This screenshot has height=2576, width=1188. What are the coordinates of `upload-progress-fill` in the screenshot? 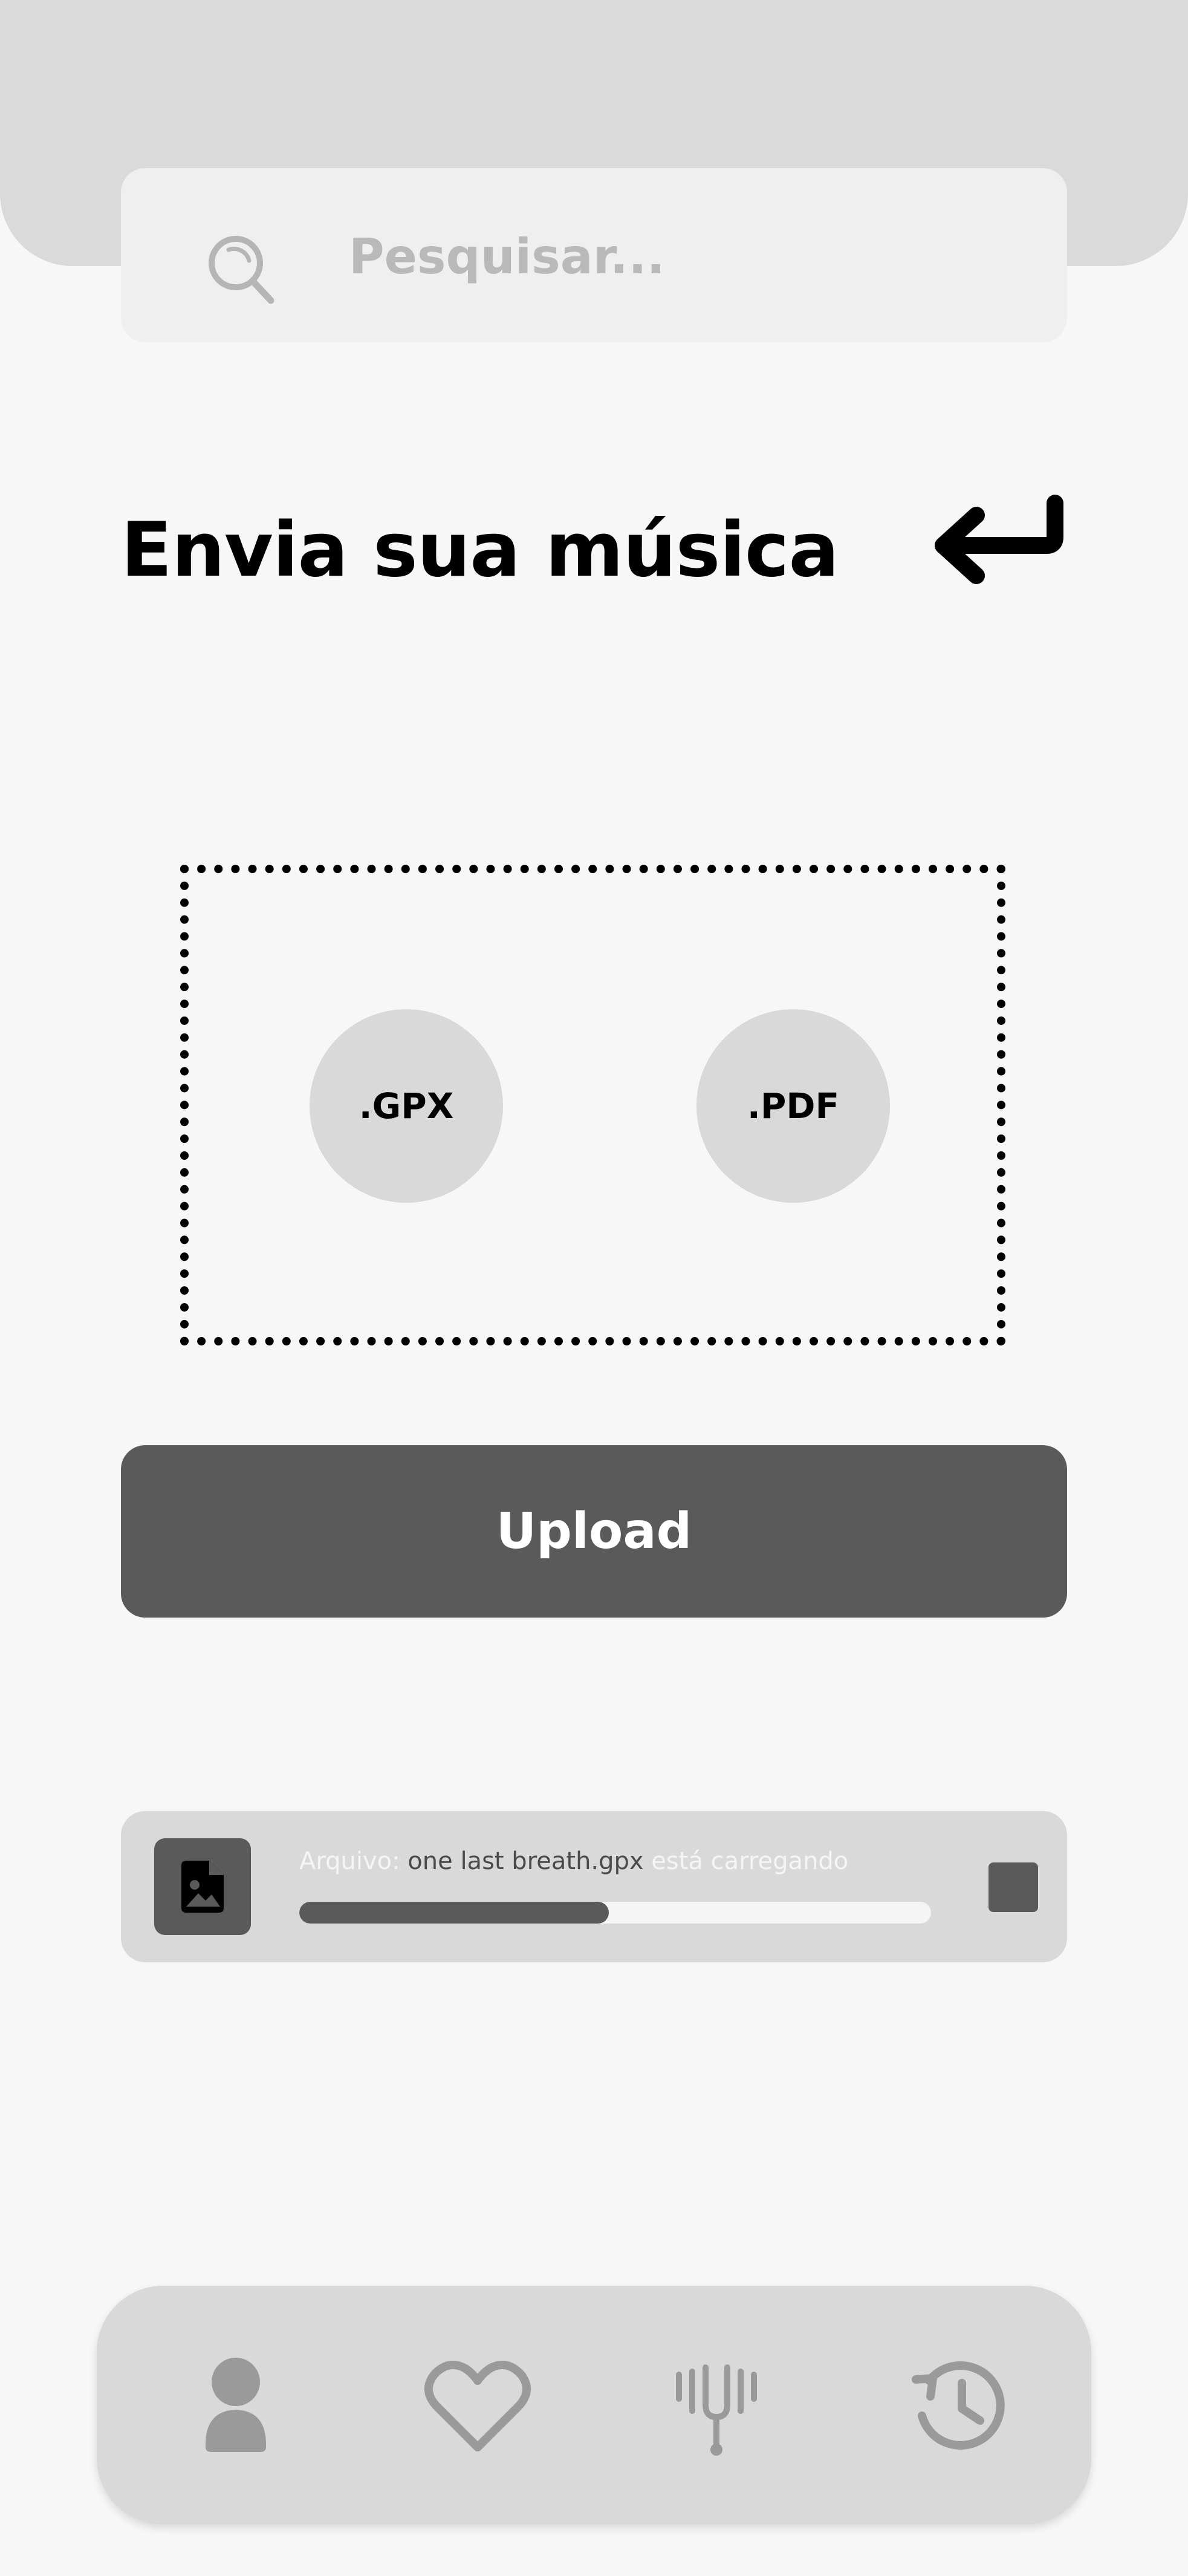 It's located at (454, 1913).